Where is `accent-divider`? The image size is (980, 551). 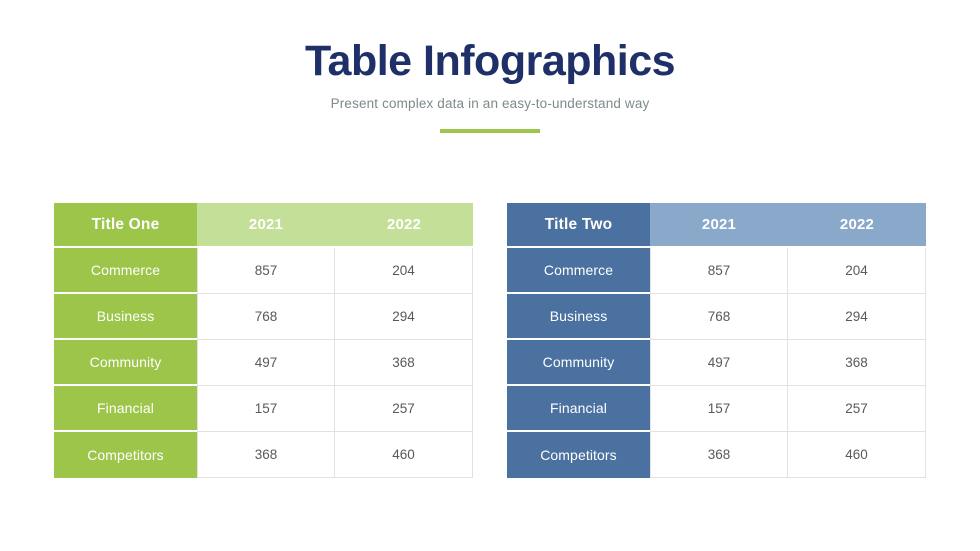 accent-divider is located at coordinates (490, 131).